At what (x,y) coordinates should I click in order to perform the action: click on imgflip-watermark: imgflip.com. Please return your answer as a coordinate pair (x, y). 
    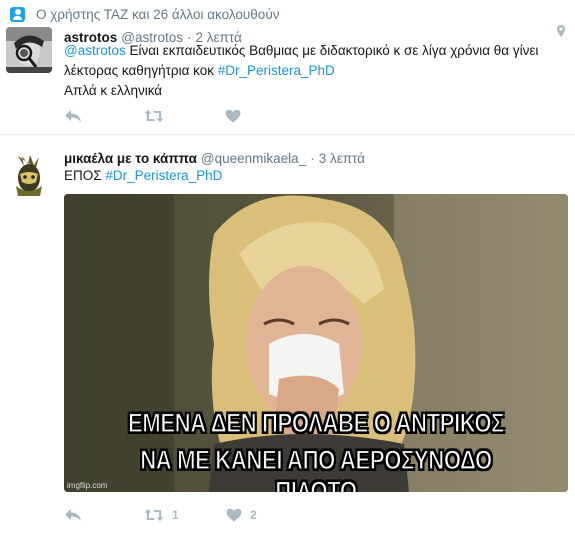
    Looking at the image, I should click on (87, 485).